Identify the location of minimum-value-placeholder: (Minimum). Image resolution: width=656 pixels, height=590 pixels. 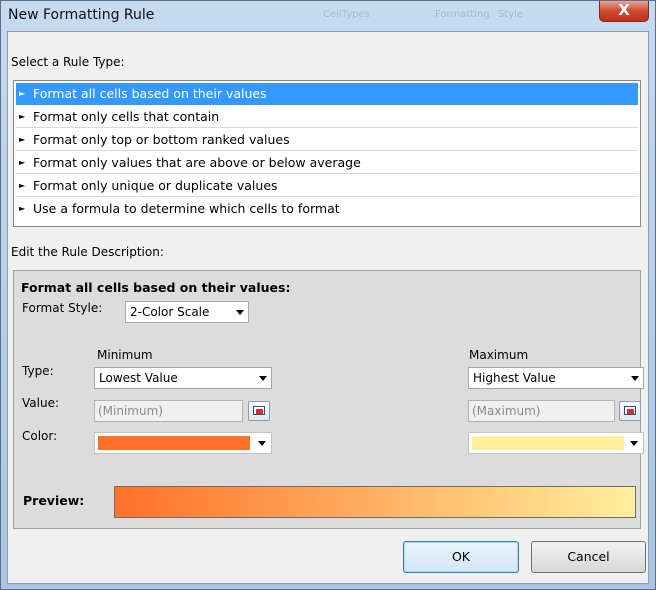
(130, 411).